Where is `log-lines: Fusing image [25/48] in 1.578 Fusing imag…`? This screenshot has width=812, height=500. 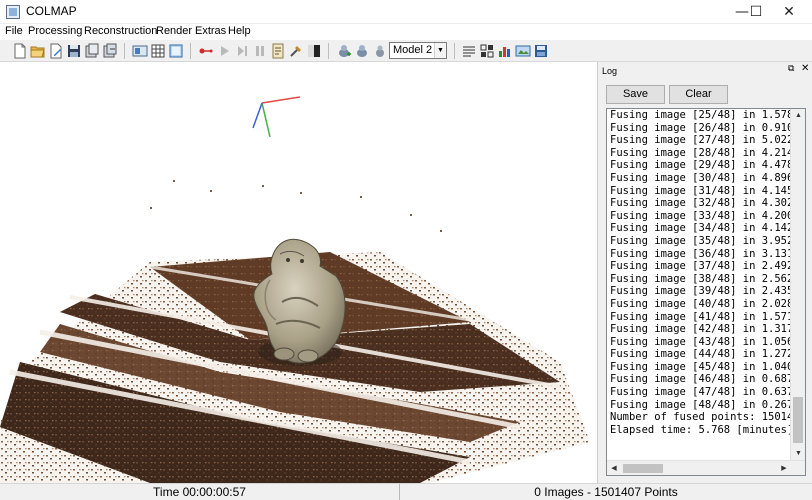
log-lines: Fusing image [25/48] in 1.578 Fusing imag… is located at coordinates (701, 272).